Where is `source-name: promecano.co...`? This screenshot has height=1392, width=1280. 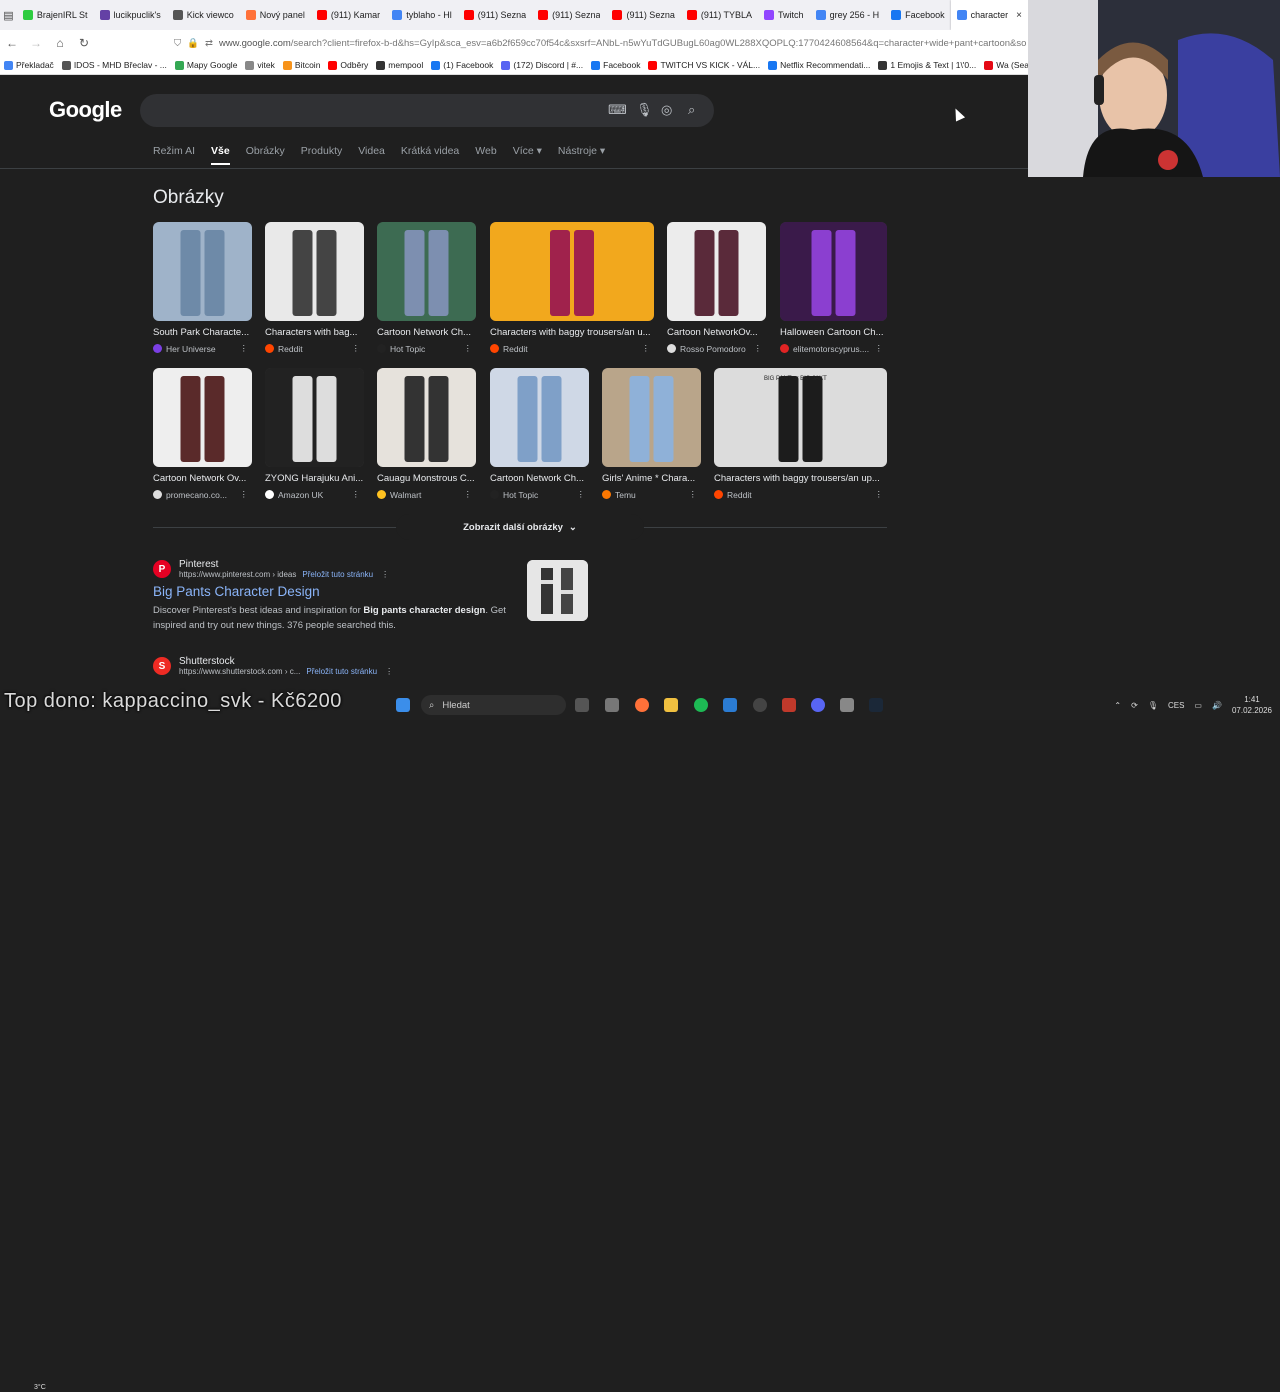
source-name: promecano.co... is located at coordinates (196, 495).